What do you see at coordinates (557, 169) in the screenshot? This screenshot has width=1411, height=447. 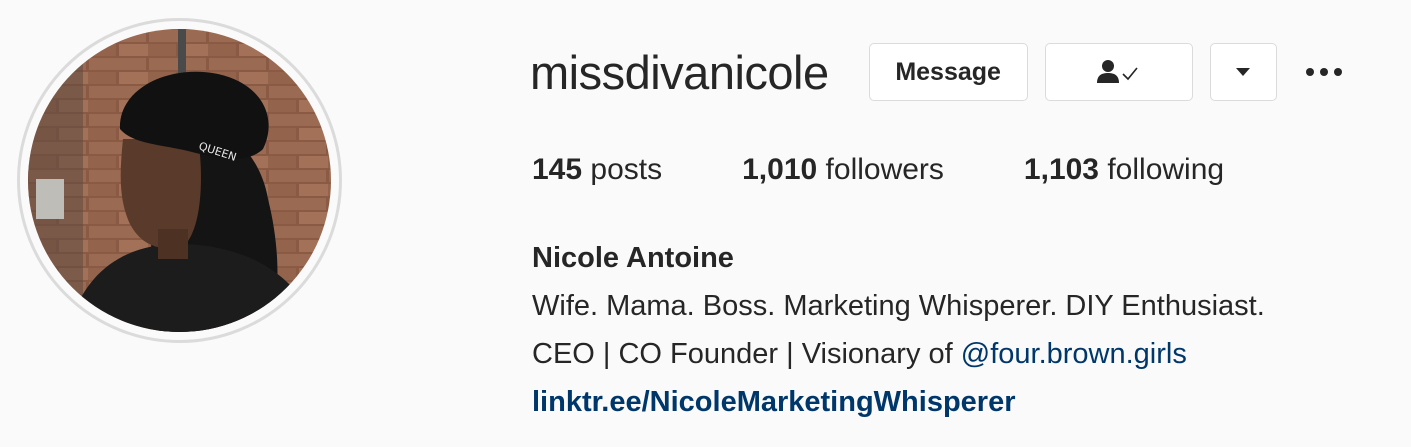 I see `posts-count: 145` at bounding box center [557, 169].